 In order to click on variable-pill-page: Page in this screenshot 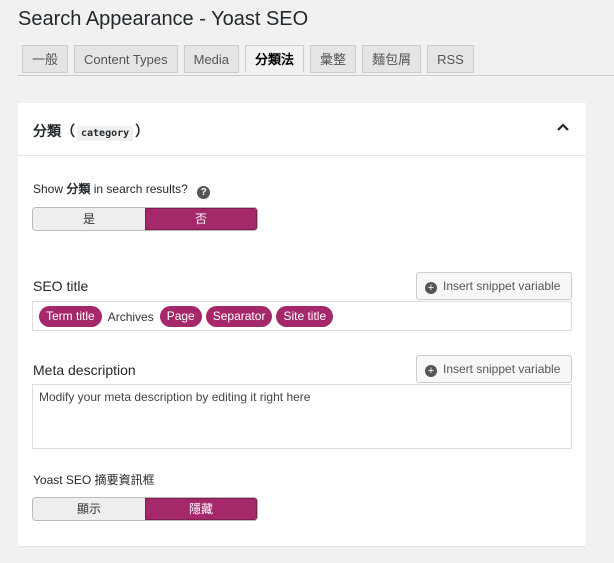, I will do `click(180, 316)`.